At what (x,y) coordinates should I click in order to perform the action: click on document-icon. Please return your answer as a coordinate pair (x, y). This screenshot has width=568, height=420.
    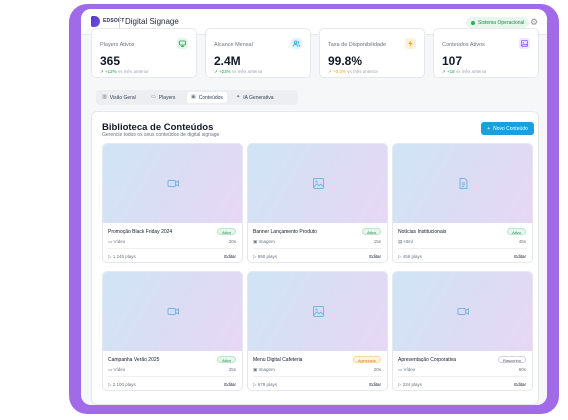
    Looking at the image, I should click on (463, 183).